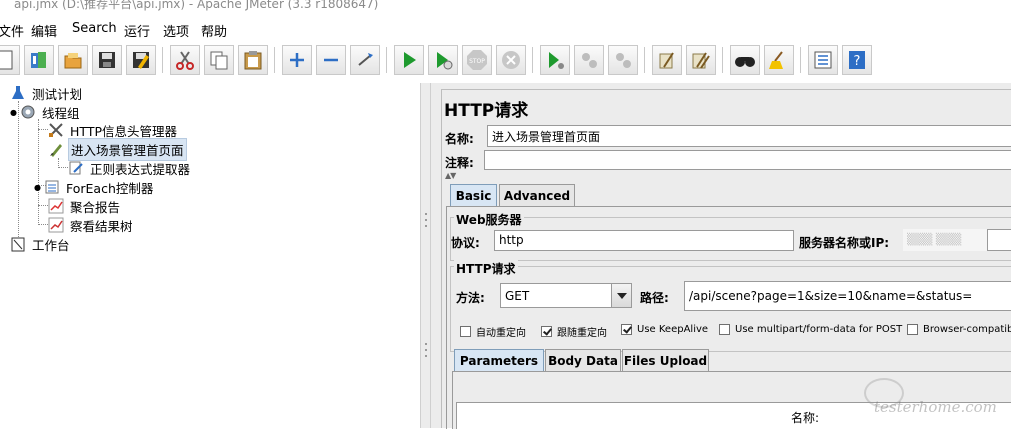  What do you see at coordinates (10, 60) in the screenshot?
I see `new-icon` at bounding box center [10, 60].